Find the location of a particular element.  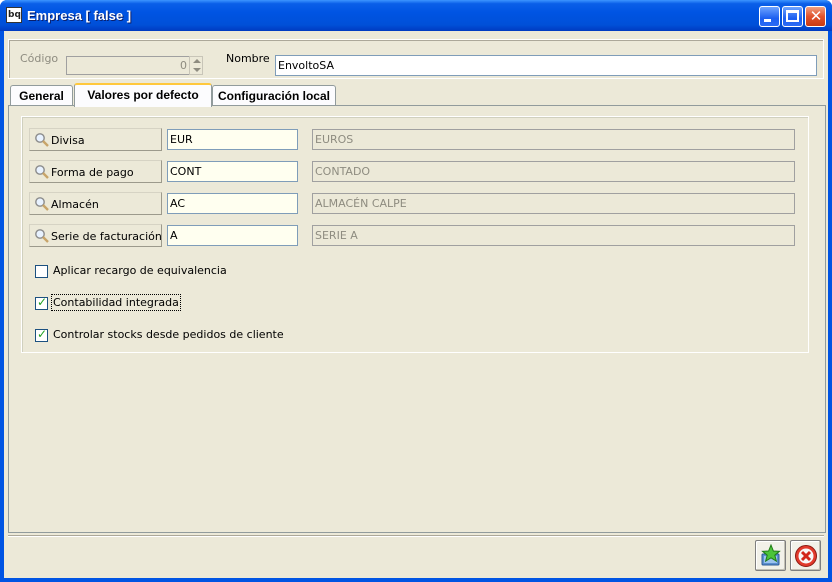

window-title: Empresa [ false ] is located at coordinates (79, 15).